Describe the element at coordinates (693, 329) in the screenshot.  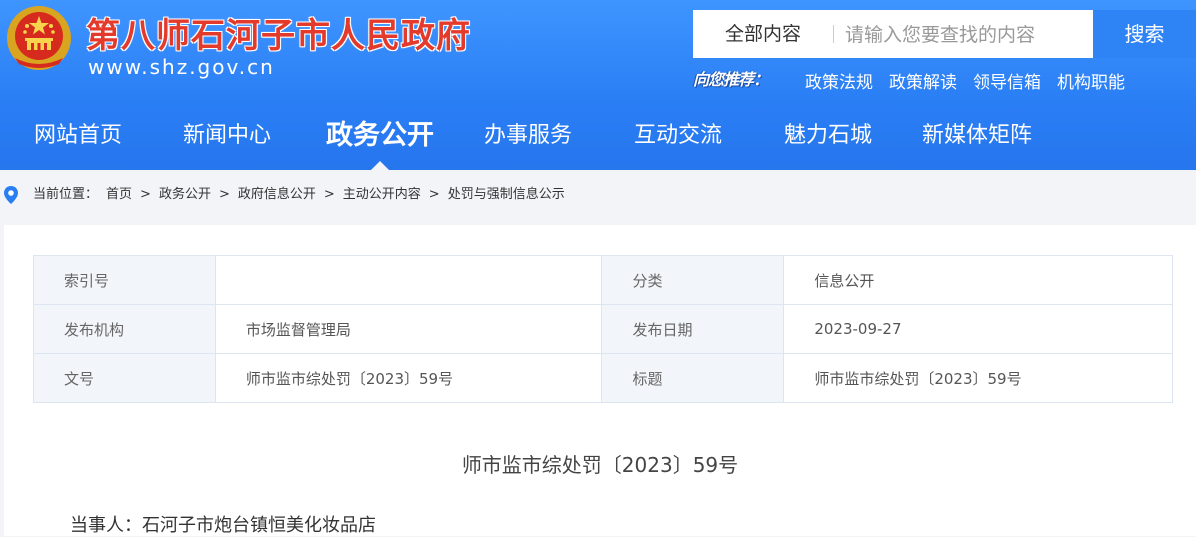
I see `meta-label-publish-date: 发布日期` at that location.